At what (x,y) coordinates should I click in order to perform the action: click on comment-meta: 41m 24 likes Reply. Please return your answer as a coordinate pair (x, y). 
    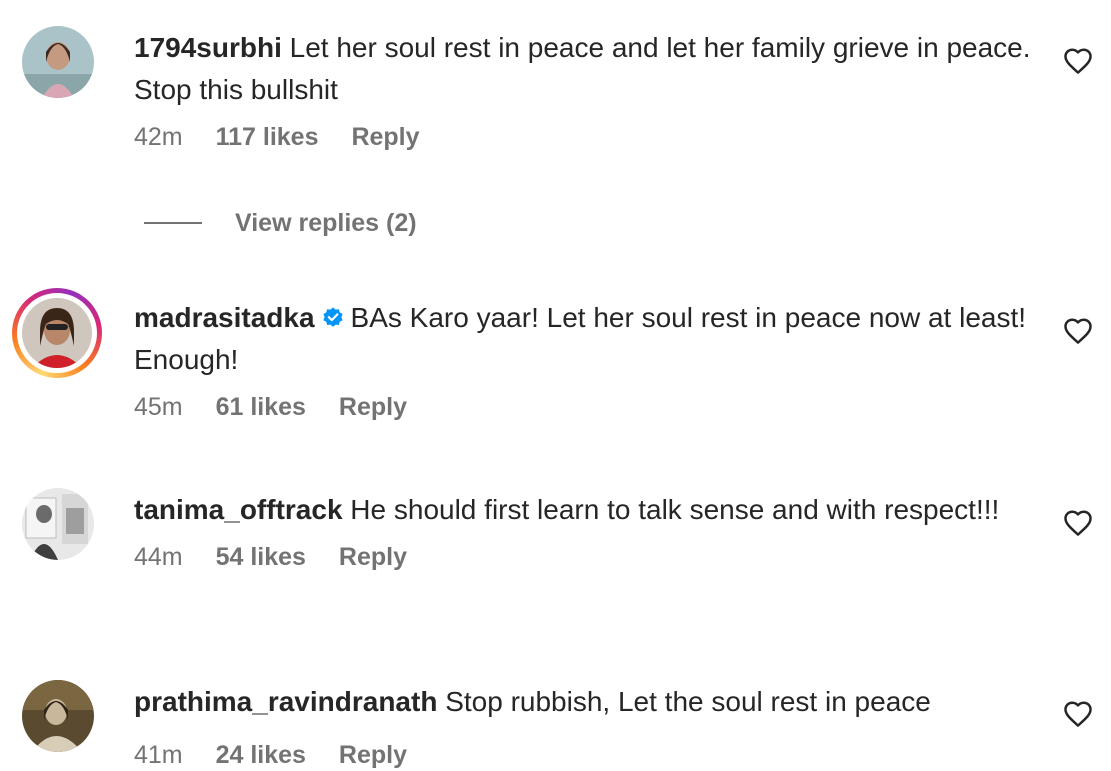
    Looking at the image, I should click on (584, 755).